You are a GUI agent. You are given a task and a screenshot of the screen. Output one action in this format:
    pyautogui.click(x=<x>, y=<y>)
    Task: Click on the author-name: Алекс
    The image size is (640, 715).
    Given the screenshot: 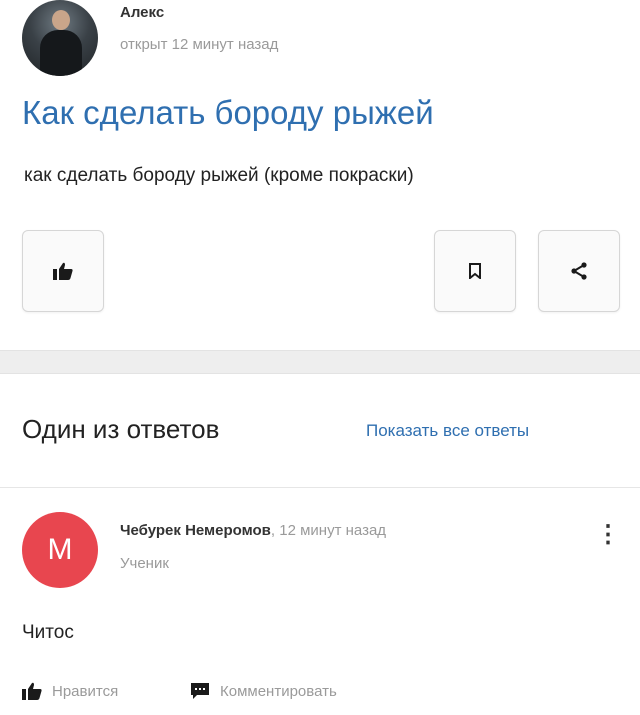 What is the action you would take?
    pyautogui.click(x=142, y=12)
    